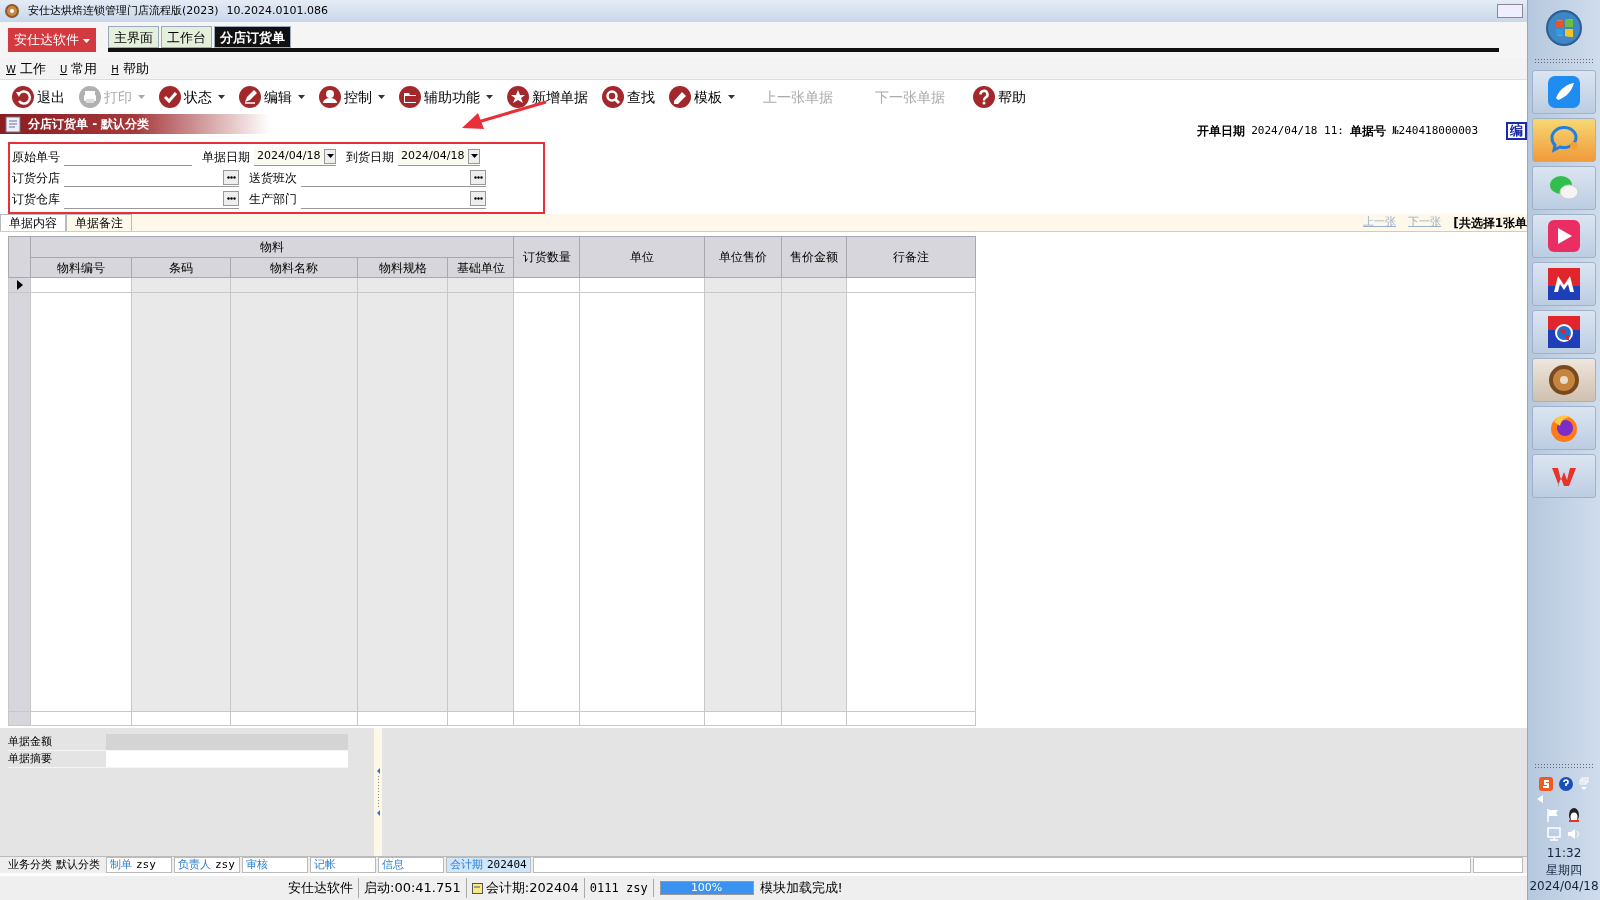  What do you see at coordinates (1546, 784) in the screenshot?
I see `input-method-icon` at bounding box center [1546, 784].